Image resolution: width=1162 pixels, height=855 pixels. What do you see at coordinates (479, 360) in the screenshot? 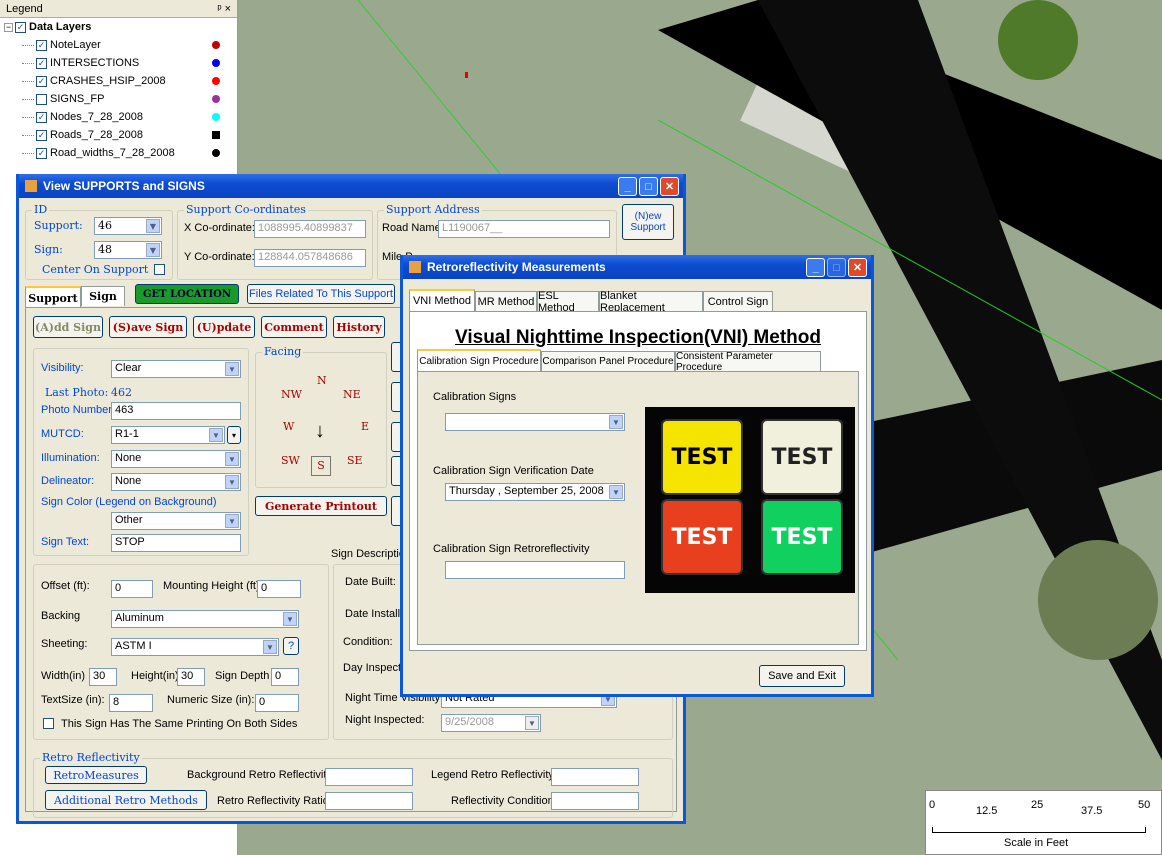
I see `retro-subtab-0: Calibration Sign Procedure` at bounding box center [479, 360].